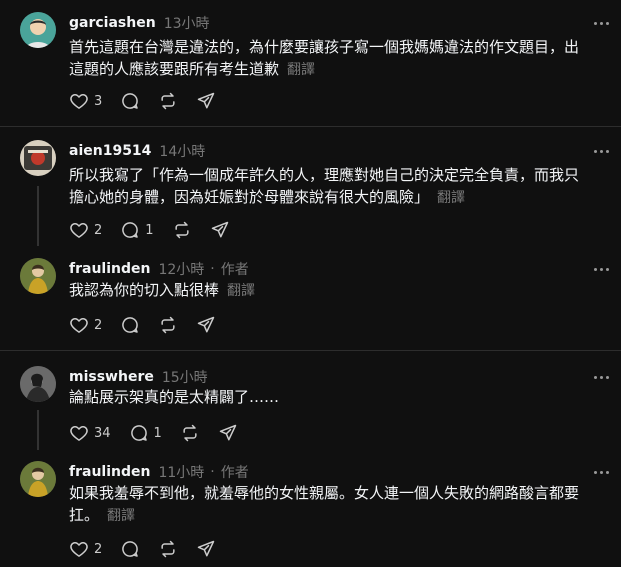 The height and width of the screenshot is (567, 621). I want to click on like-count: 34, so click(102, 433).